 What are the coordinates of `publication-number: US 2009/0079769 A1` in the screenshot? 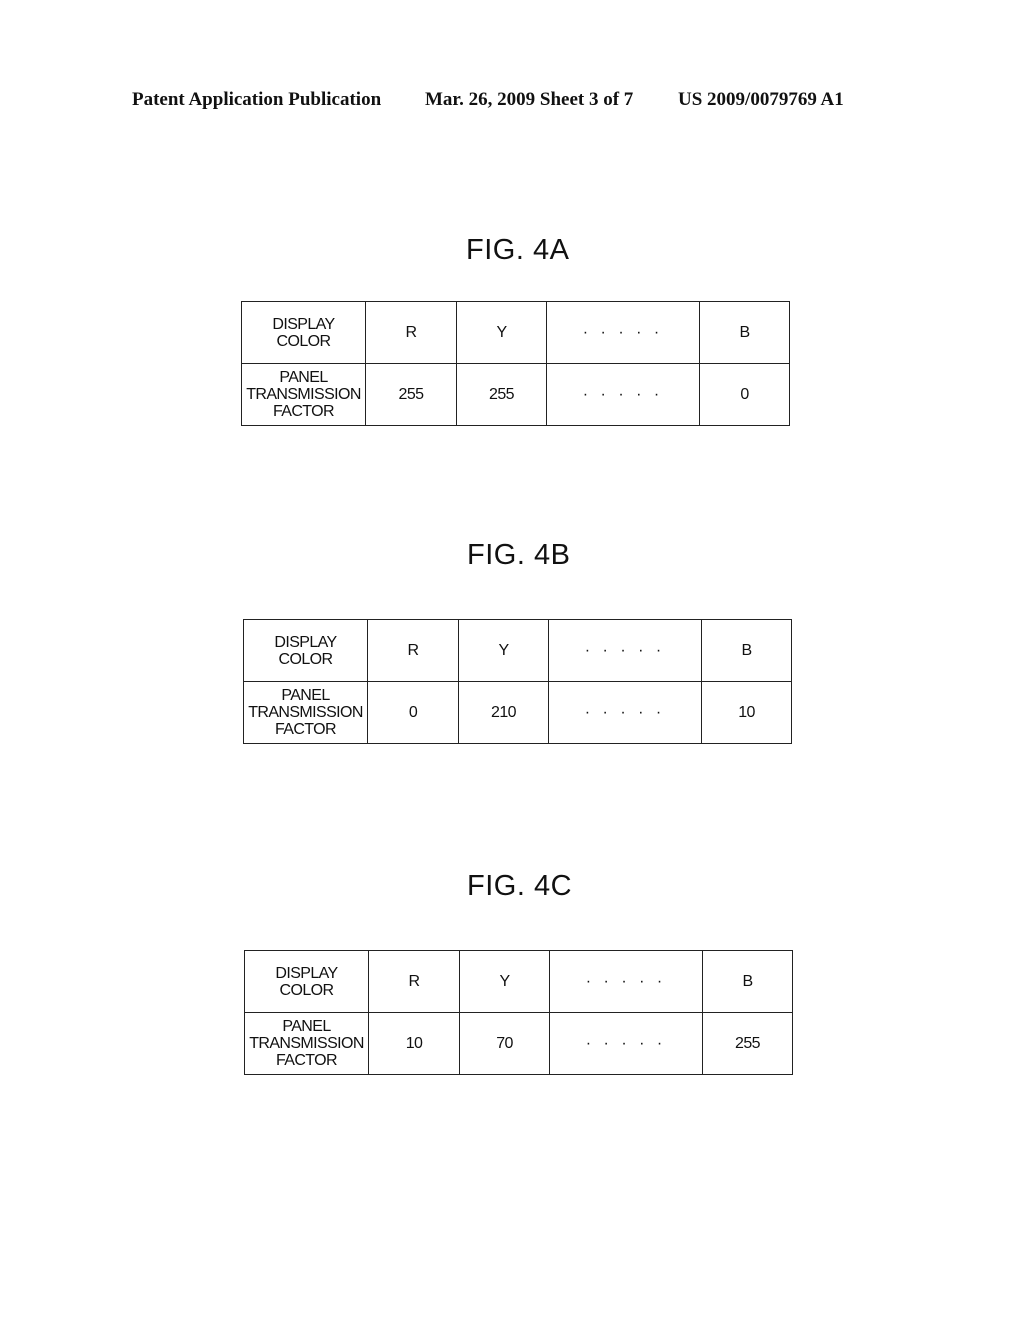 It's located at (761, 99).